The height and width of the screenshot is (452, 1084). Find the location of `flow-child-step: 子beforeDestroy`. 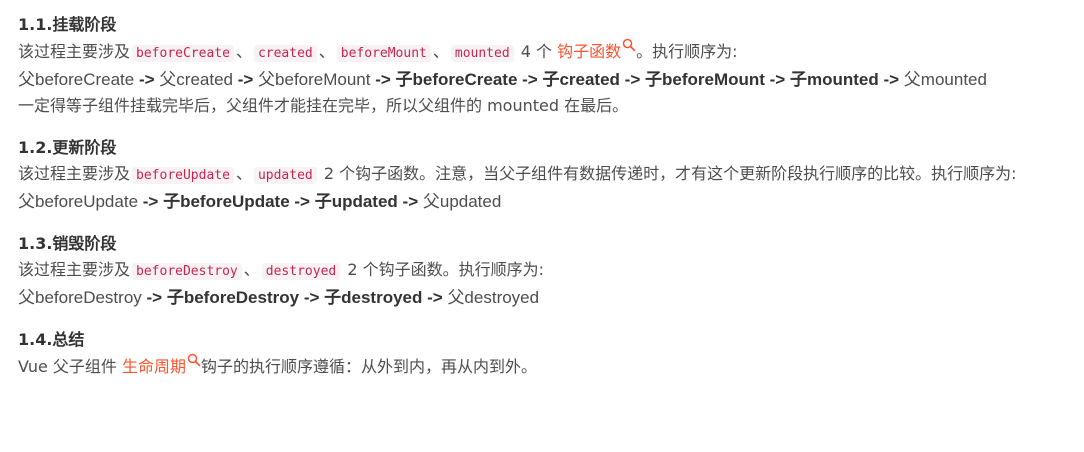

flow-child-step: 子beforeDestroy is located at coordinates (233, 297).